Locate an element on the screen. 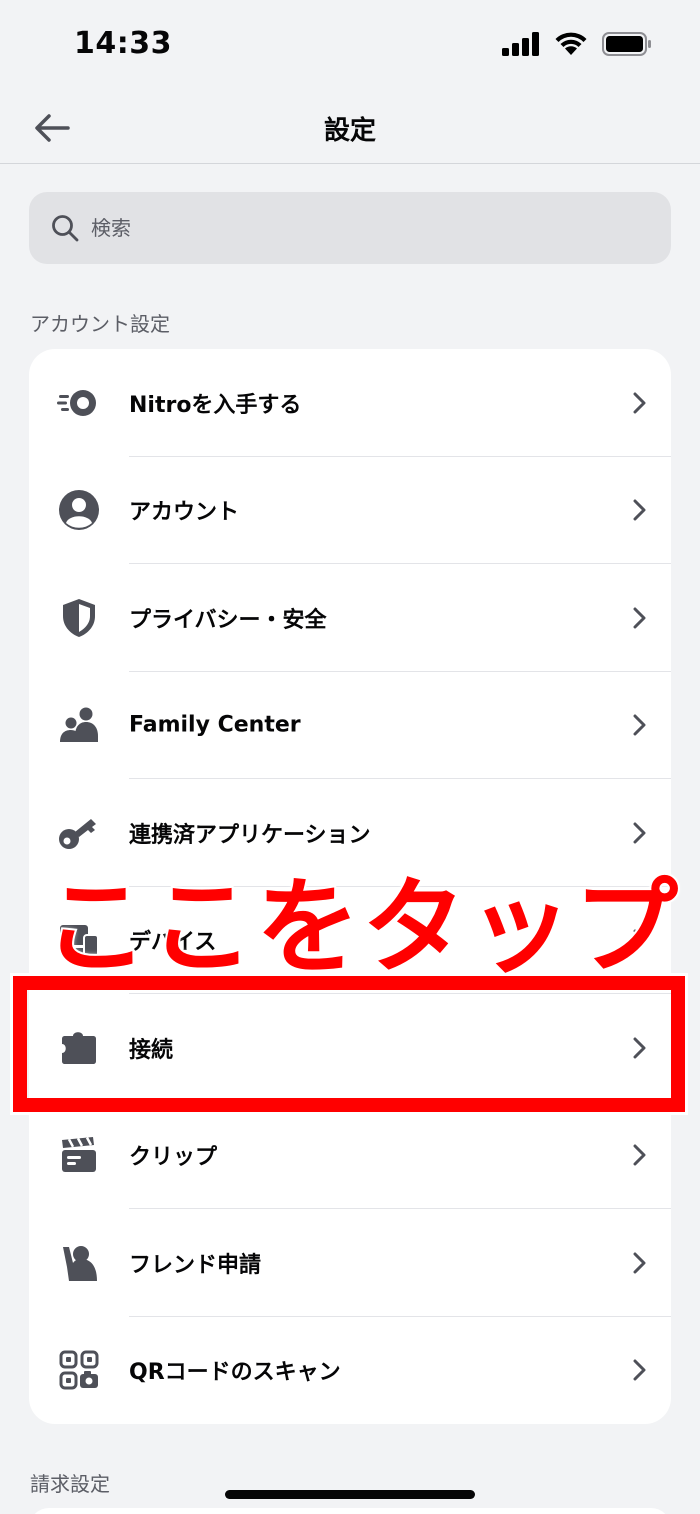 This screenshot has width=700, height=1514. wifi-icon is located at coordinates (571, 43).